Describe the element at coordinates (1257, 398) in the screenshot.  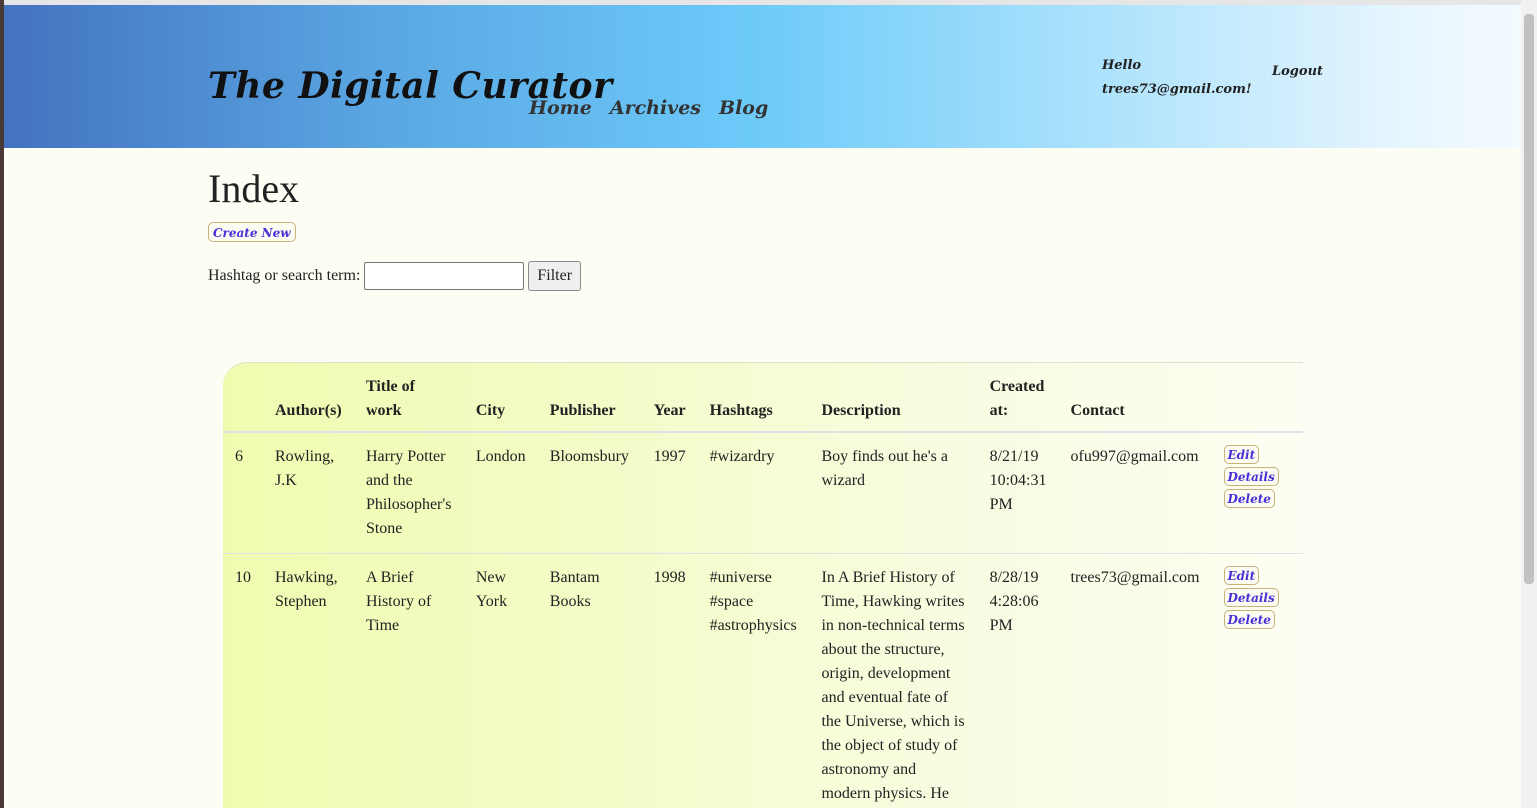
I see `col-actions-header` at that location.